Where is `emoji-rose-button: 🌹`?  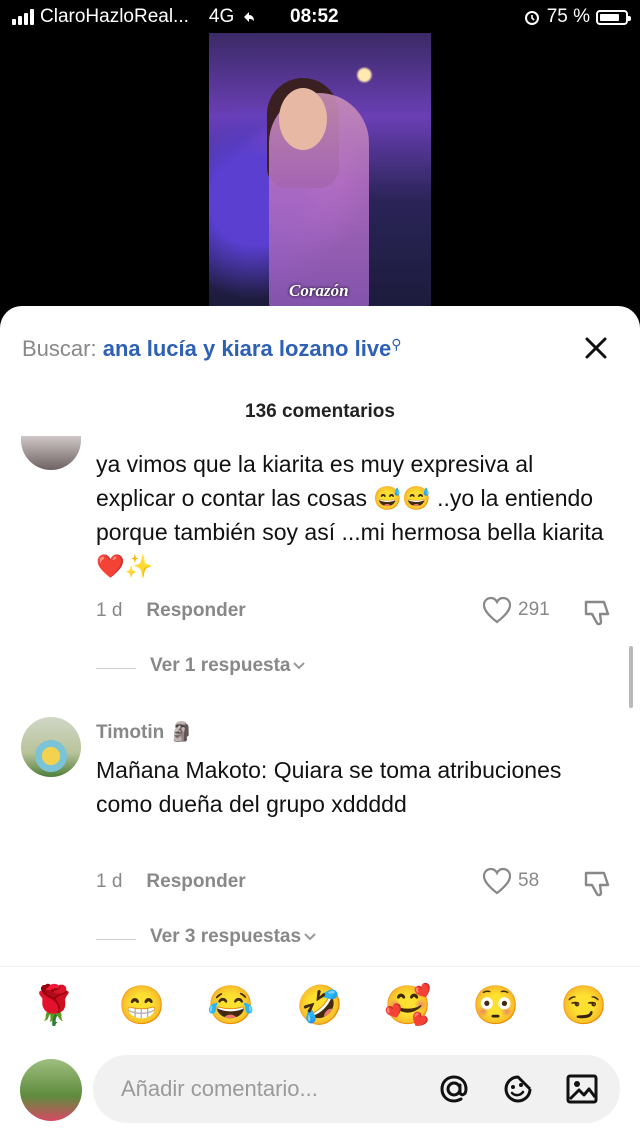
emoji-rose-button: 🌹 is located at coordinates (54, 1006).